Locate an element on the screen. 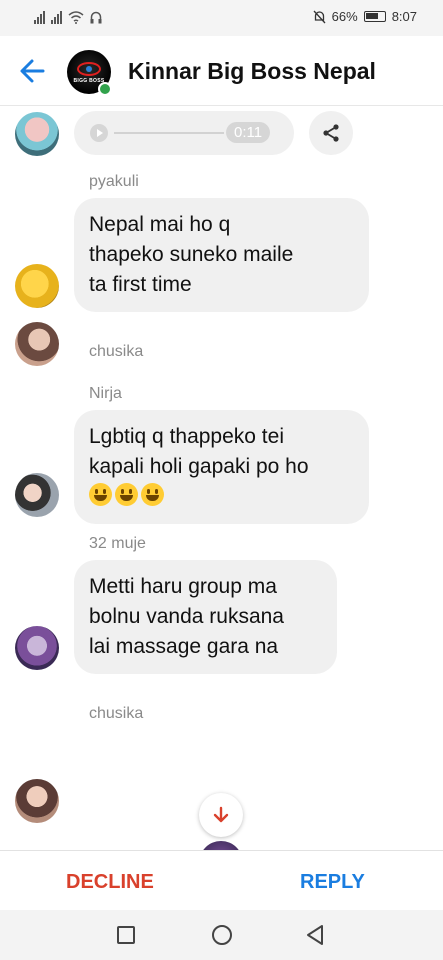 This screenshot has width=443, height=960. emoji-row is located at coordinates (221, 497).